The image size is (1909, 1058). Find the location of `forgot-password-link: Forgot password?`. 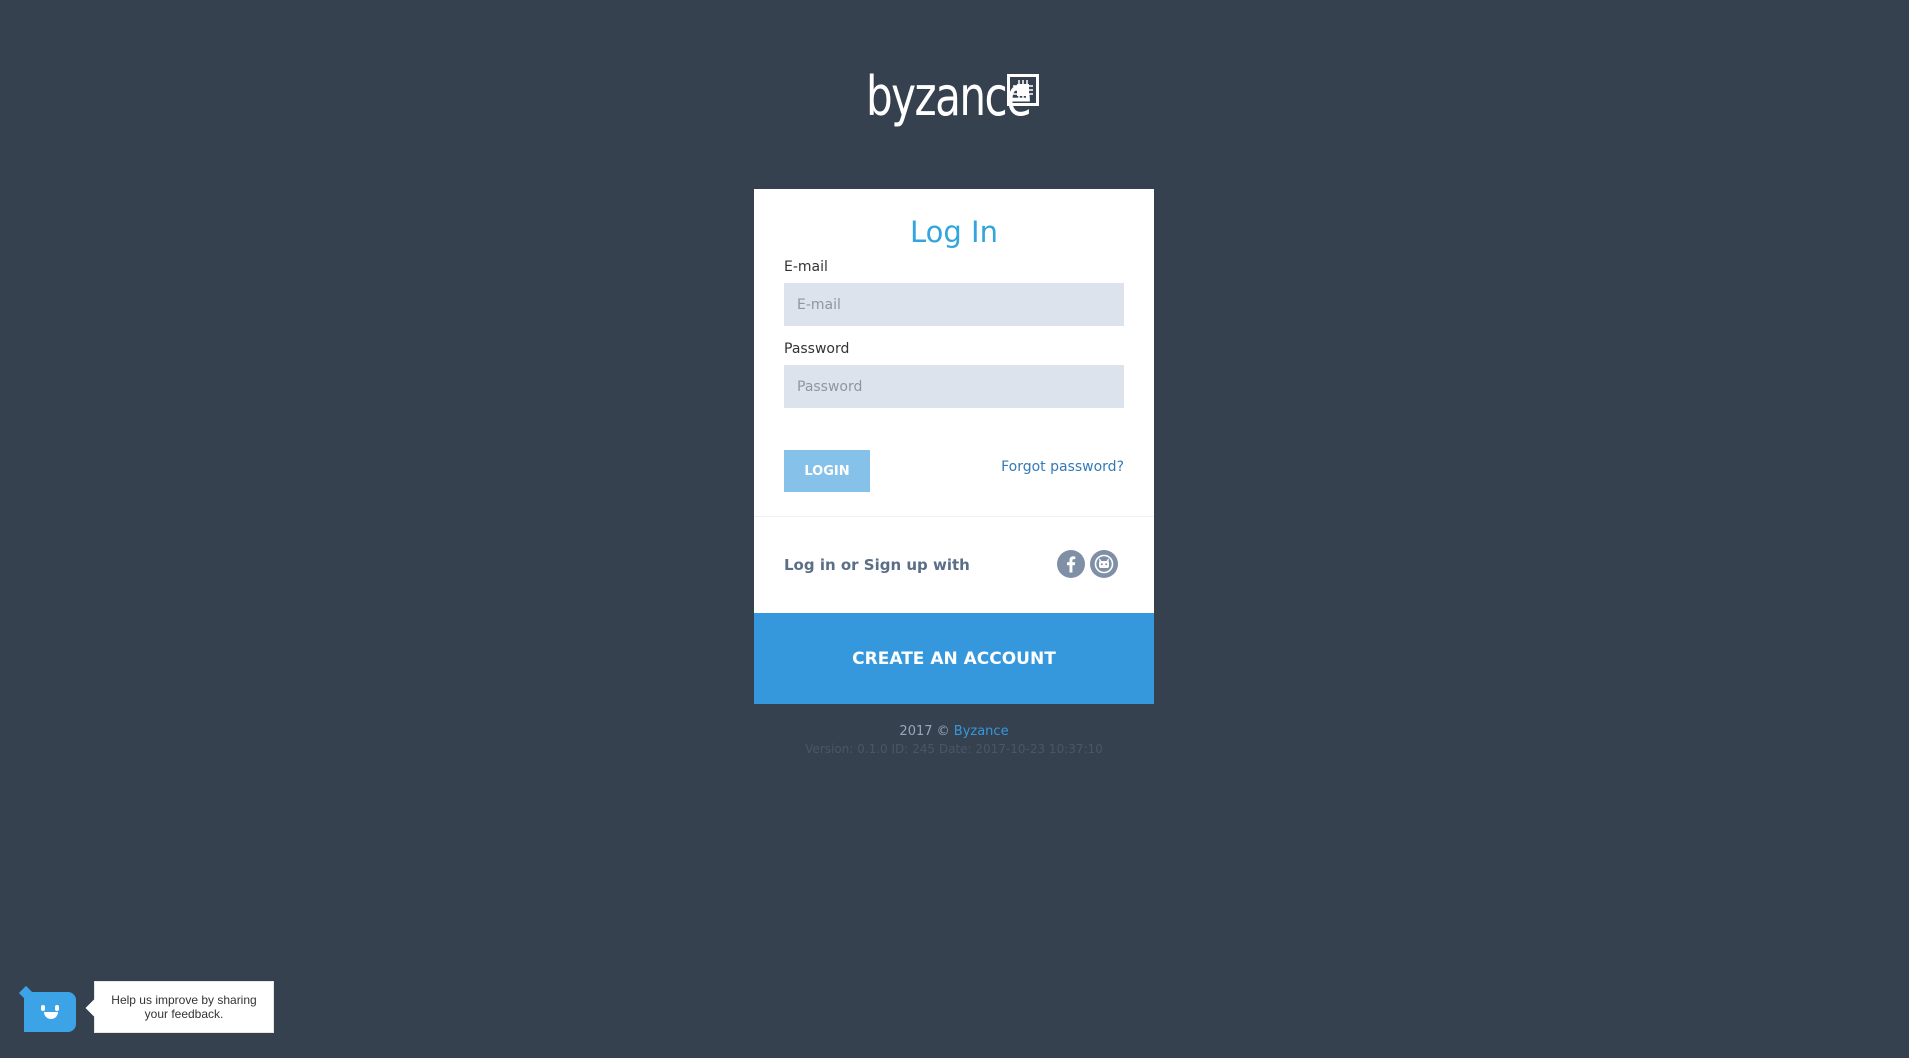

forgot-password-link: Forgot password? is located at coordinates (1062, 467).